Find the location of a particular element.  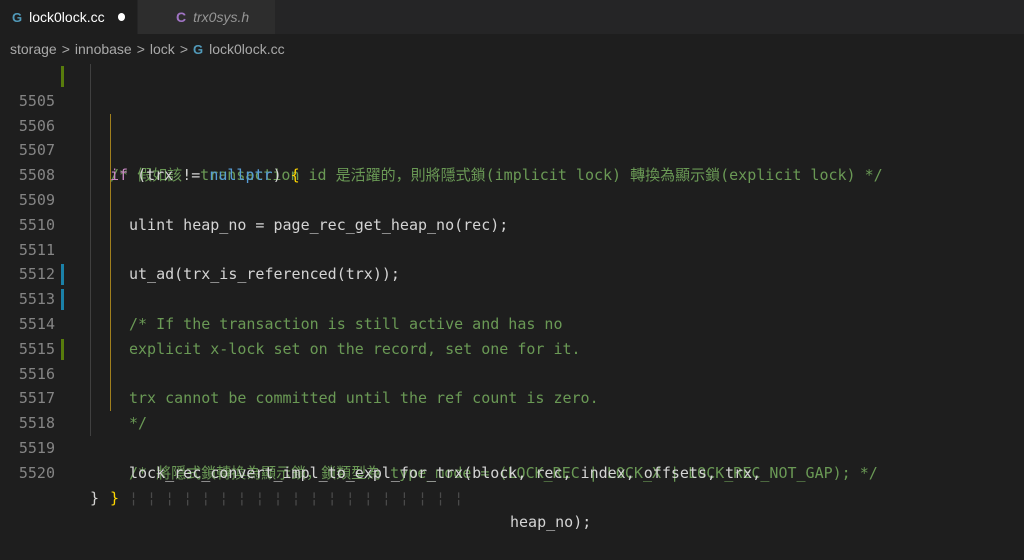

line-number: 5520 is located at coordinates (36, 472).